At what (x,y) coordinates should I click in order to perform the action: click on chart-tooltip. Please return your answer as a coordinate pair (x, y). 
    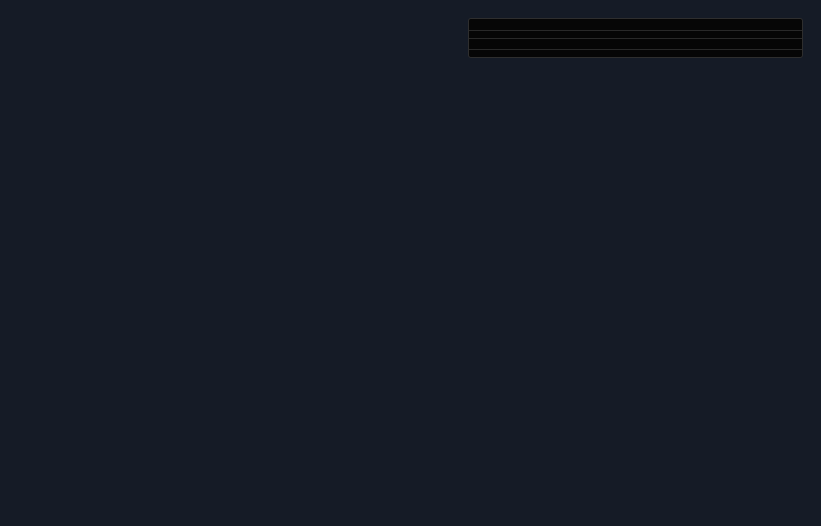
    Looking at the image, I should click on (635, 38).